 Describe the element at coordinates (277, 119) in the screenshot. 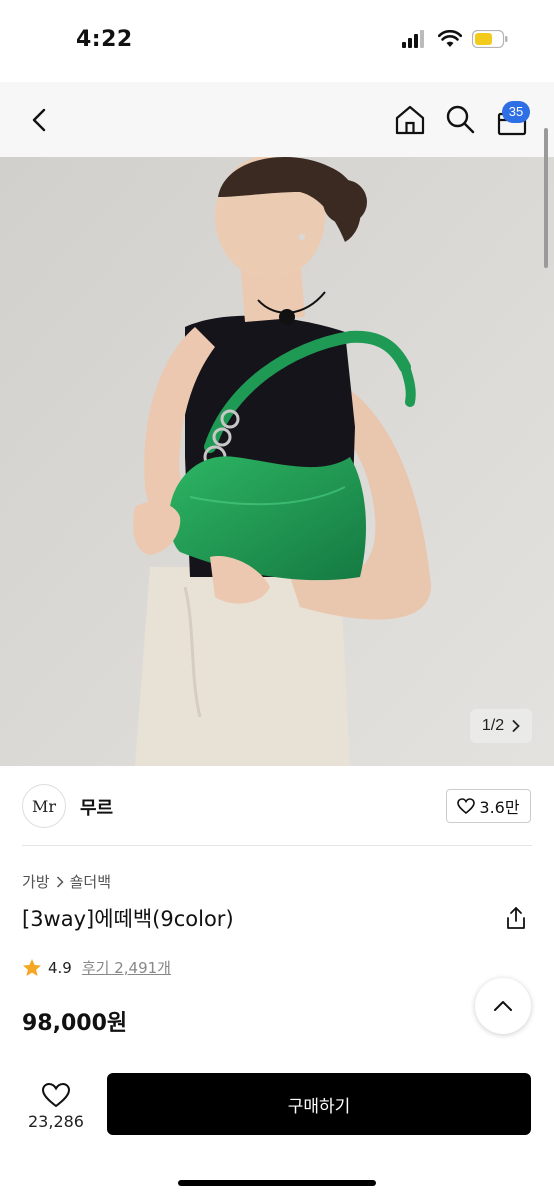

I see `nav-bar: 35` at that location.